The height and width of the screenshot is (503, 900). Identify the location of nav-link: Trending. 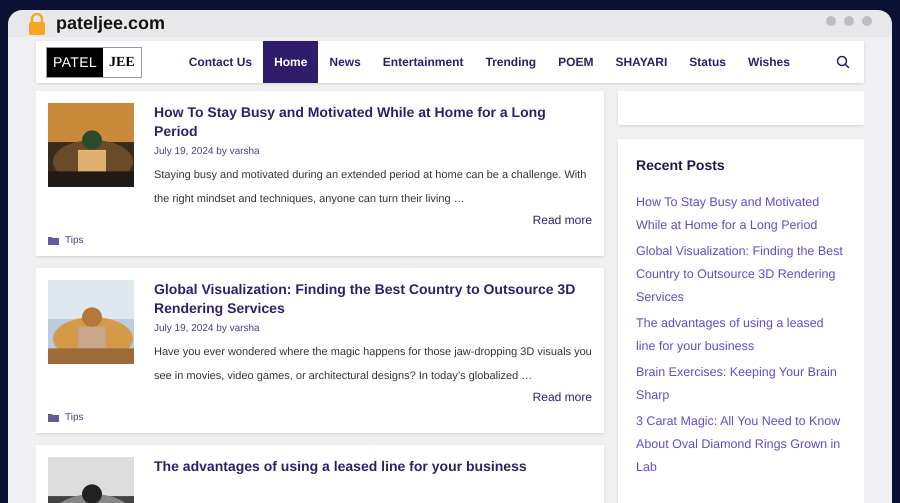
(511, 62).